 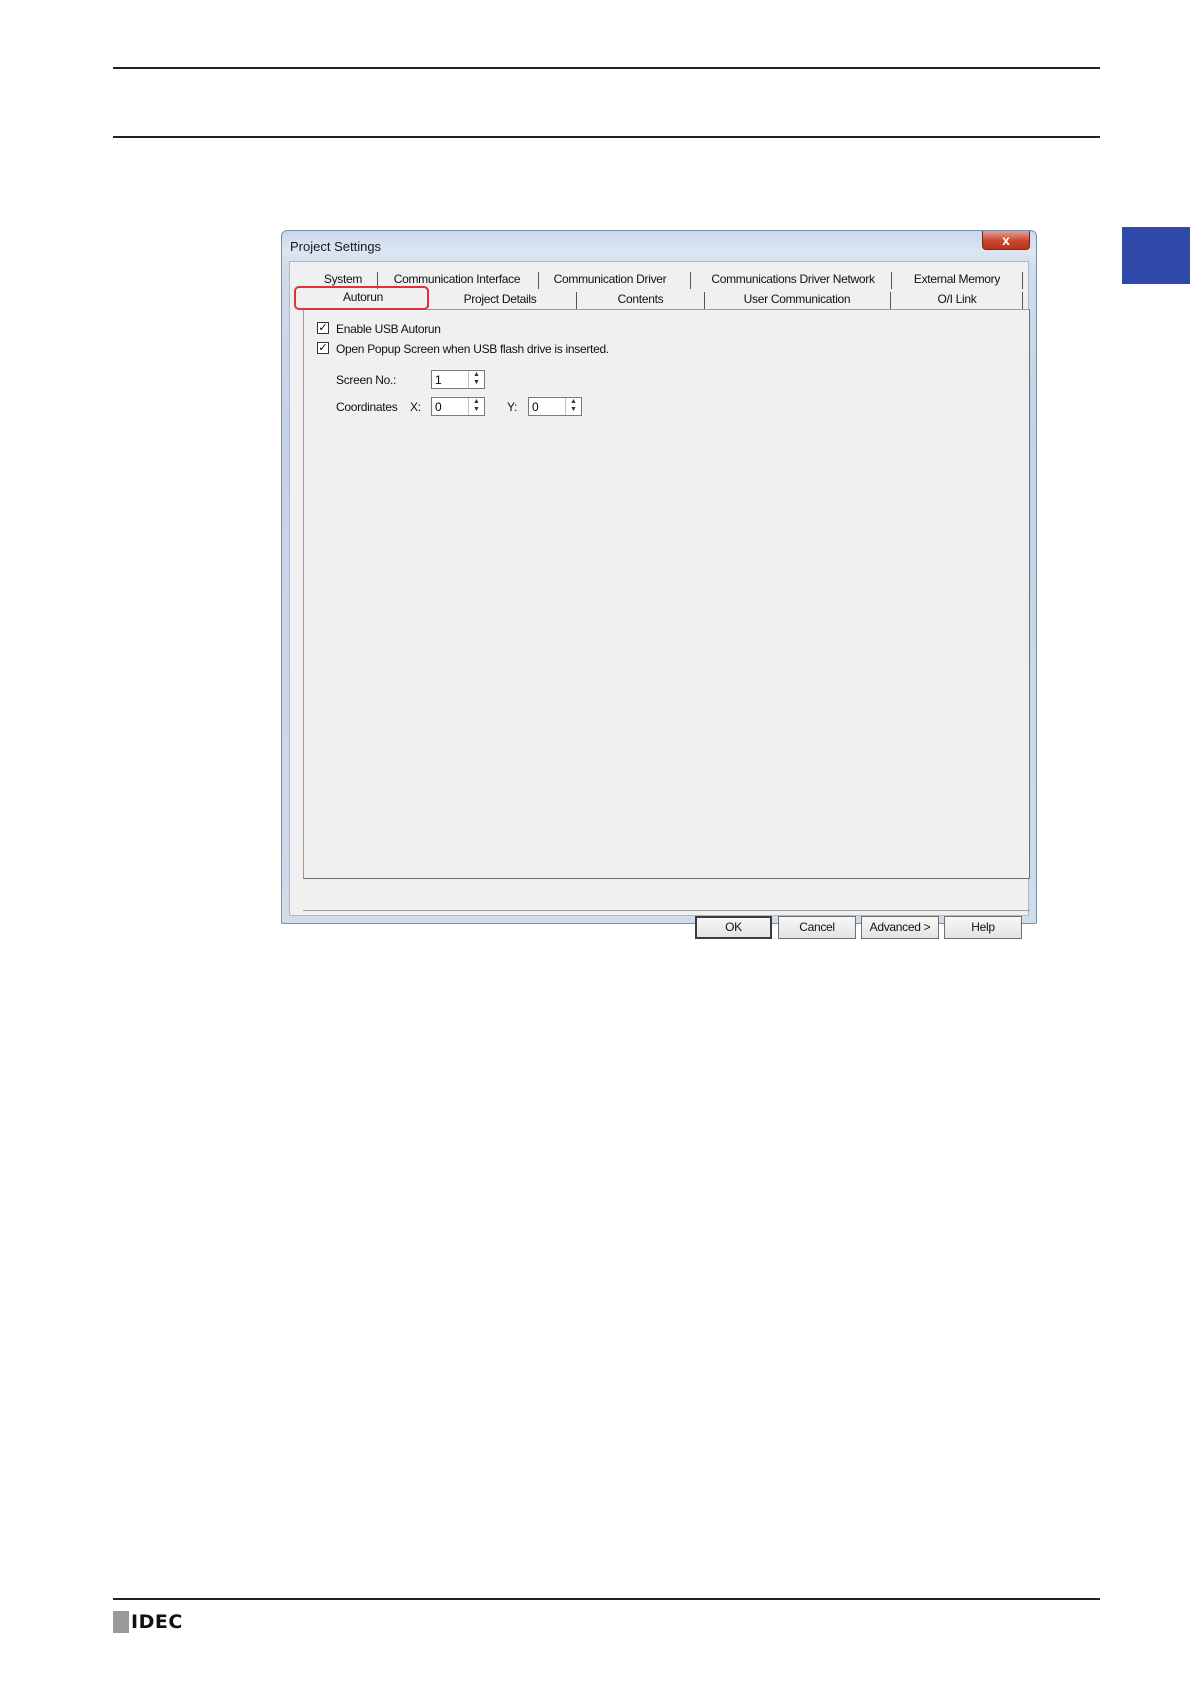 What do you see at coordinates (121, 1622) in the screenshot?
I see `logo-bar` at bounding box center [121, 1622].